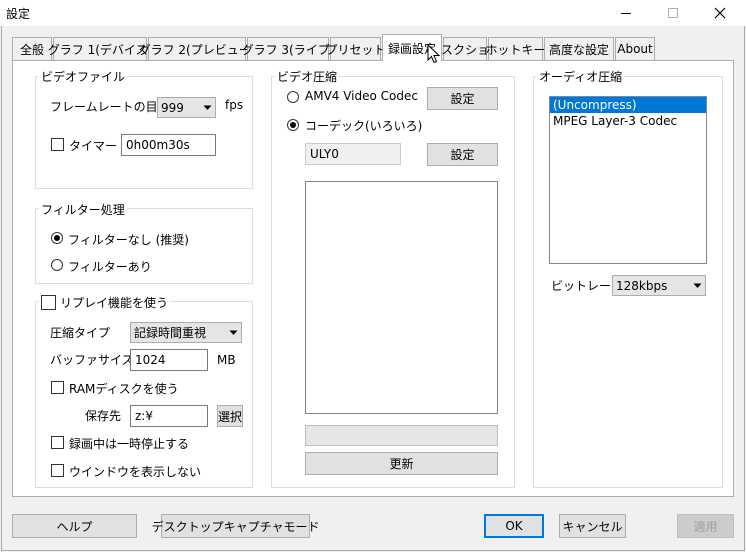  I want to click on fps-unit-label: fps, so click(234, 105).